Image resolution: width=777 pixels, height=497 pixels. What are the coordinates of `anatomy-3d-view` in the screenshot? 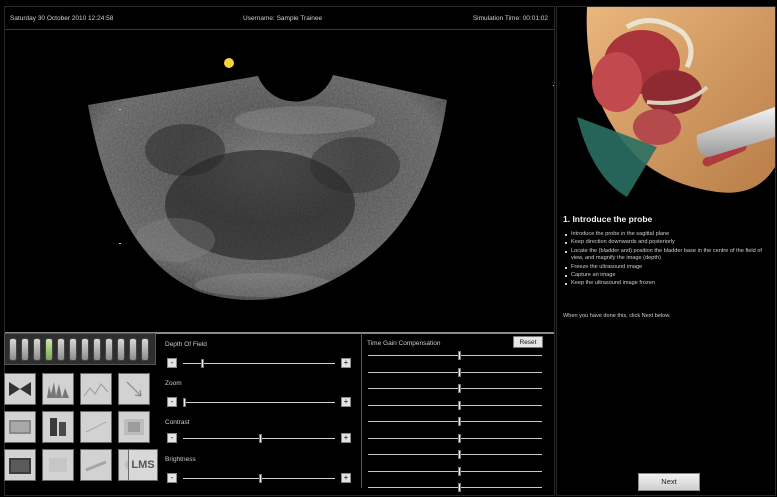 It's located at (666, 104).